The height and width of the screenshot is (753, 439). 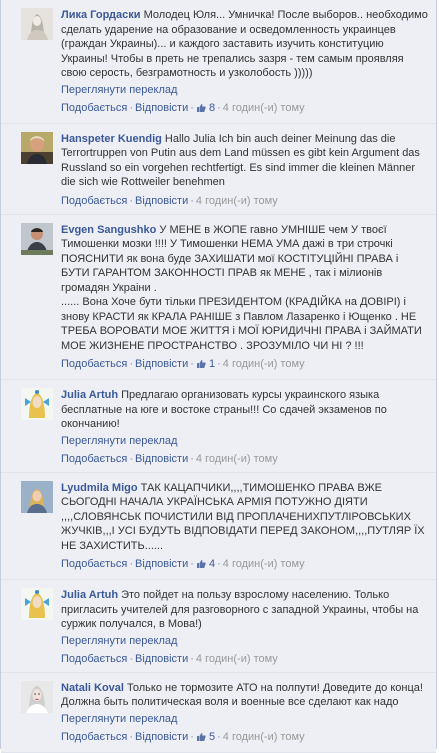 I want to click on like-count: 1, so click(x=205, y=364).